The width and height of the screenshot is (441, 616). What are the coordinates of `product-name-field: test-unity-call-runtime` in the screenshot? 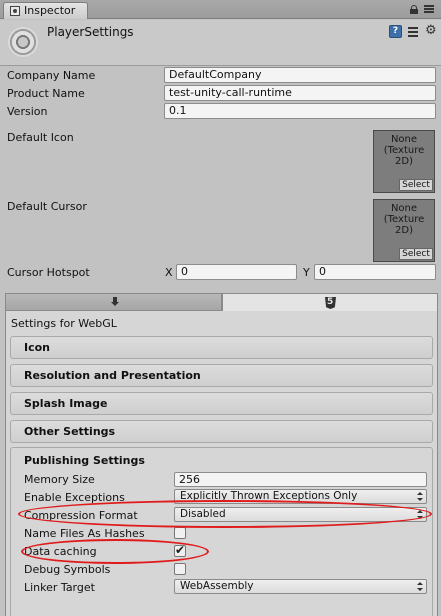 It's located at (300, 93).